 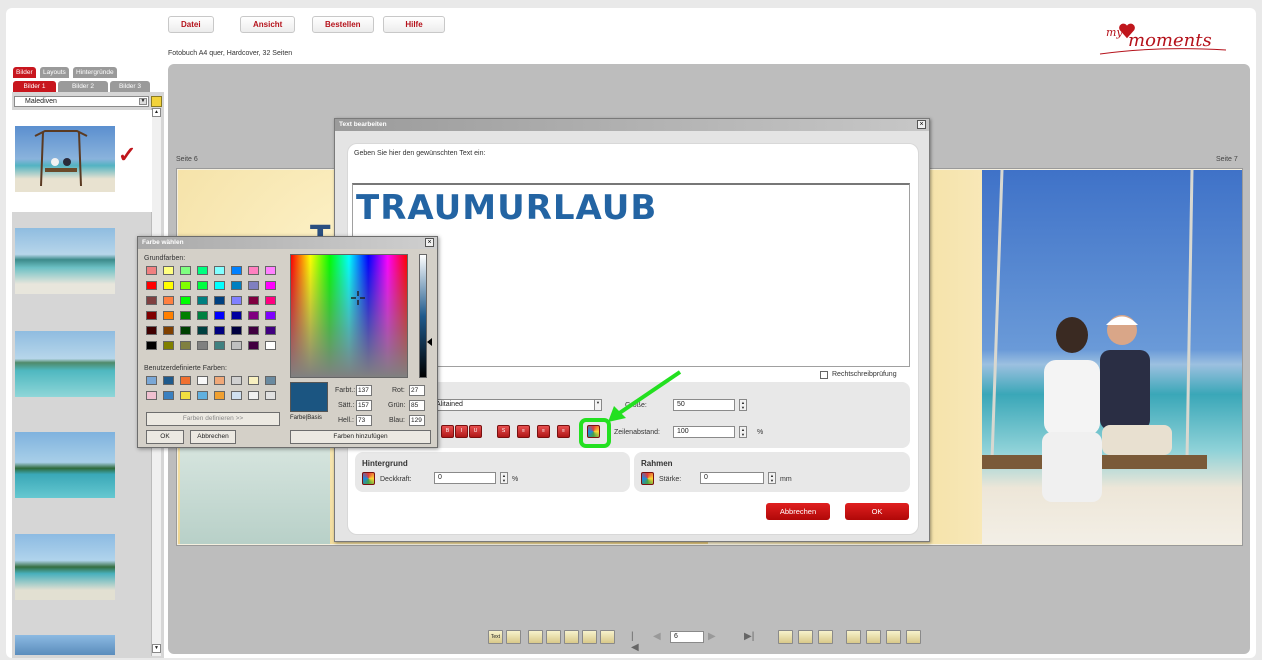 What do you see at coordinates (913, 637) in the screenshot?
I see `send-back-icon` at bounding box center [913, 637].